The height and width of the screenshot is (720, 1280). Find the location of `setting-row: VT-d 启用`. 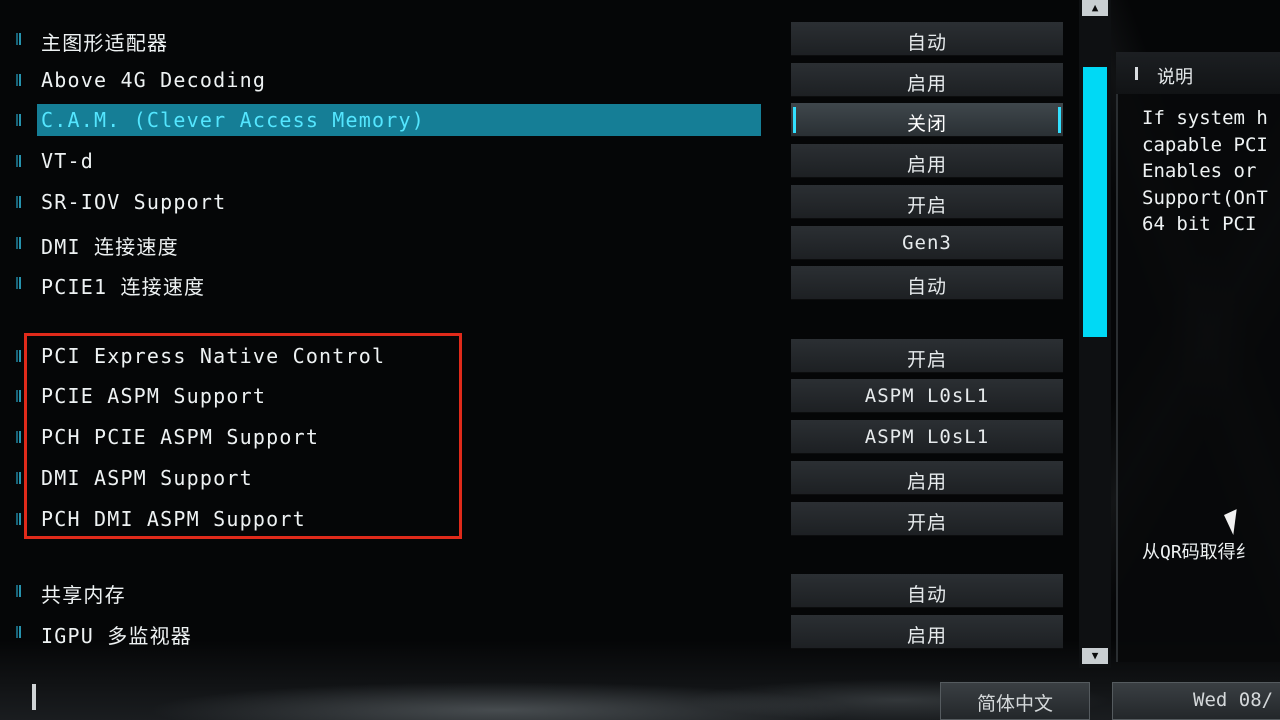

setting-row: VT-d 启用 is located at coordinates (537, 161).